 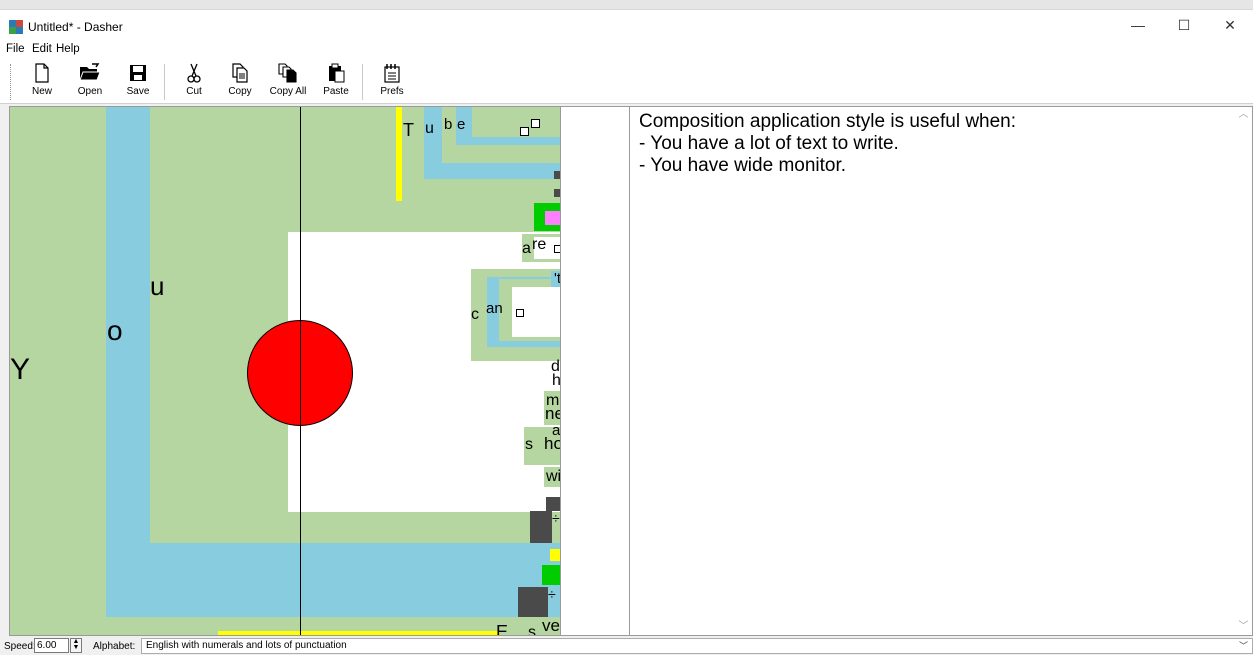 I want to click on letter-c: c, so click(x=475, y=314).